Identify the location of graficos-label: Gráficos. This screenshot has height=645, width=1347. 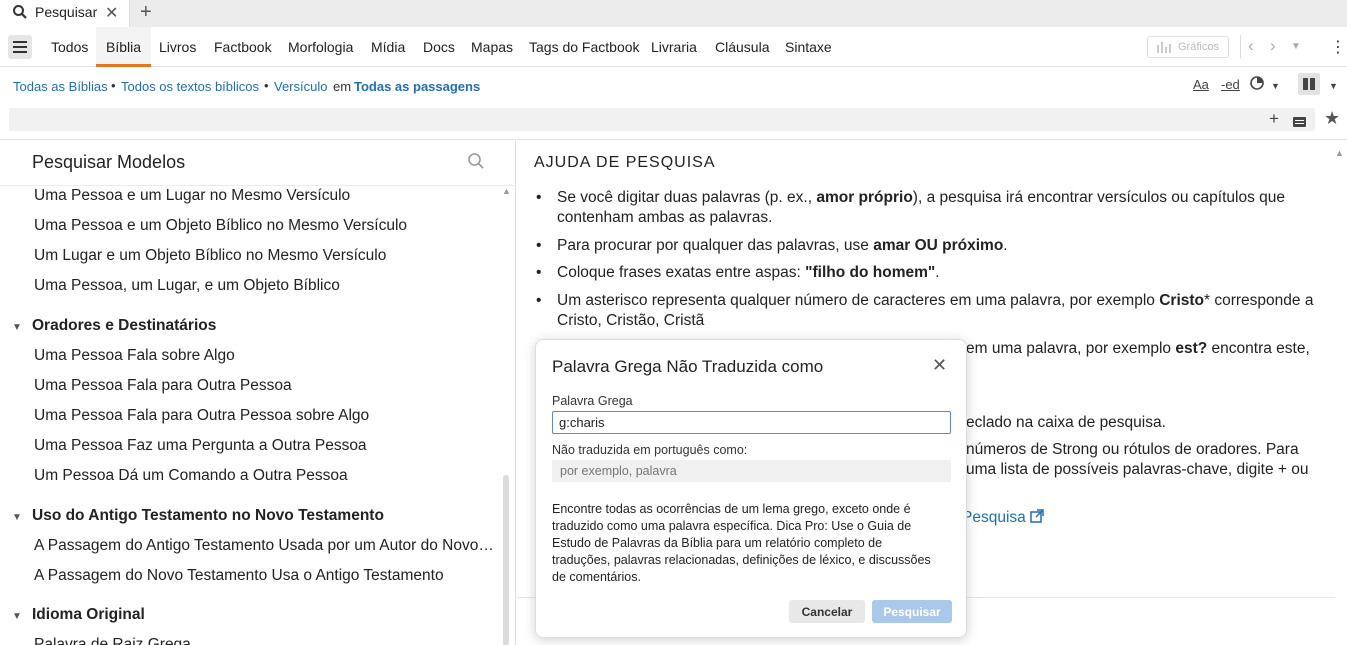
(1198, 47).